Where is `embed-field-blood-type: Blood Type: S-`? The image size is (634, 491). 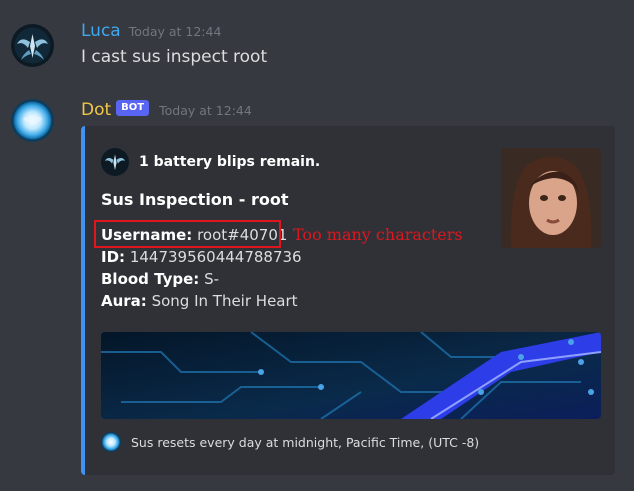
embed-field-blood-type: Blood Type: S- is located at coordinates (160, 279).